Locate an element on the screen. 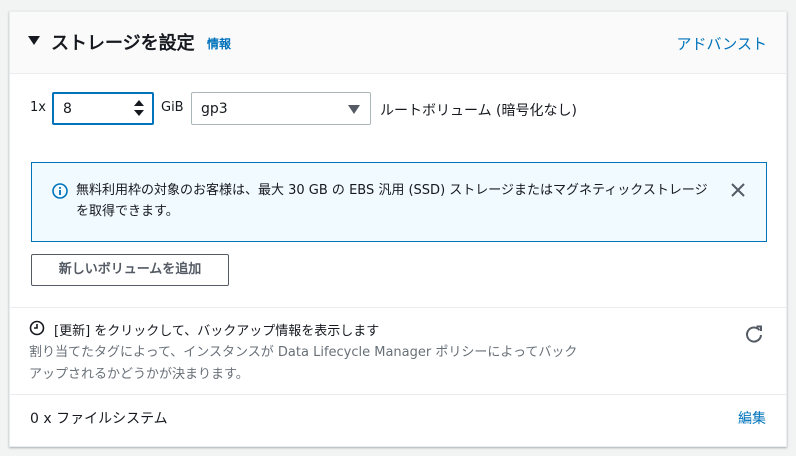 This screenshot has height=456, width=796. volume-size-unit: GiB is located at coordinates (172, 107).